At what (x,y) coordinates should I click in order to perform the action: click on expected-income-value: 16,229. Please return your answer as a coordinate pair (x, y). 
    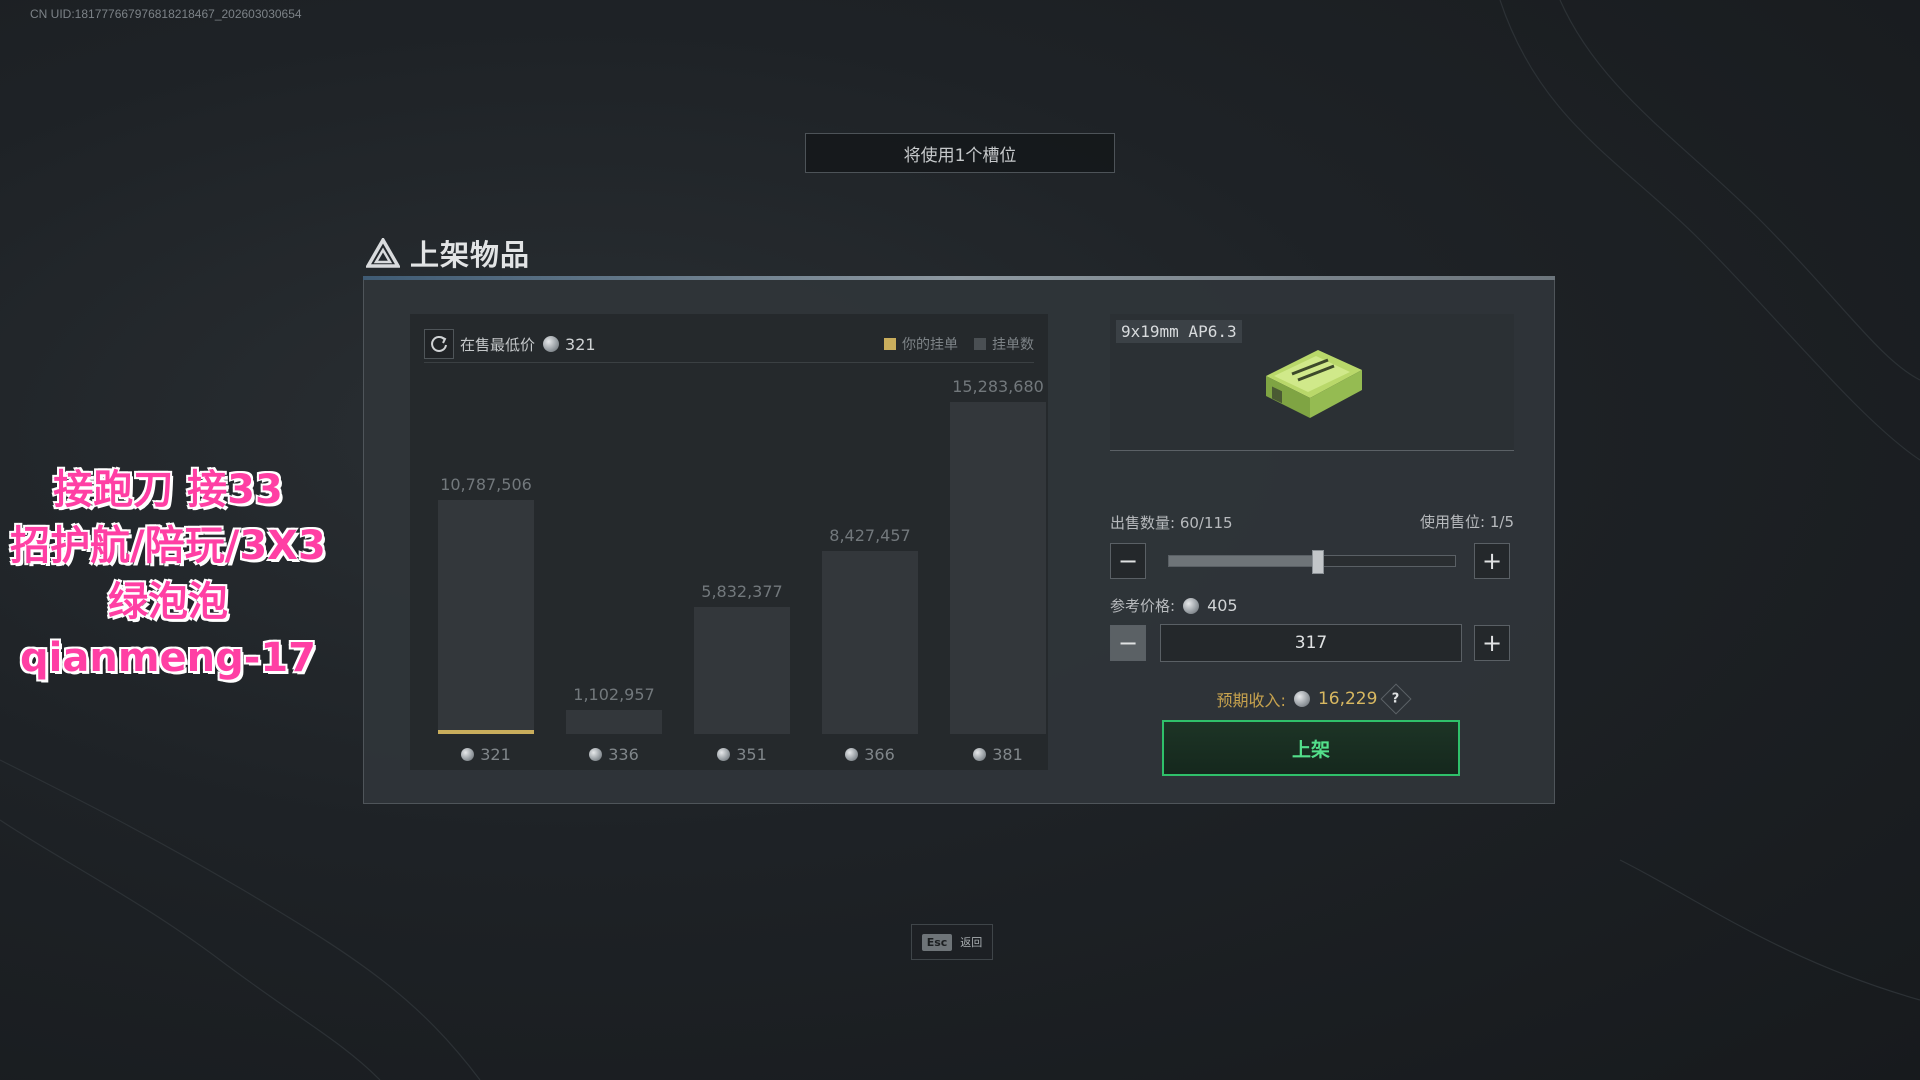
    Looking at the image, I should click on (1347, 699).